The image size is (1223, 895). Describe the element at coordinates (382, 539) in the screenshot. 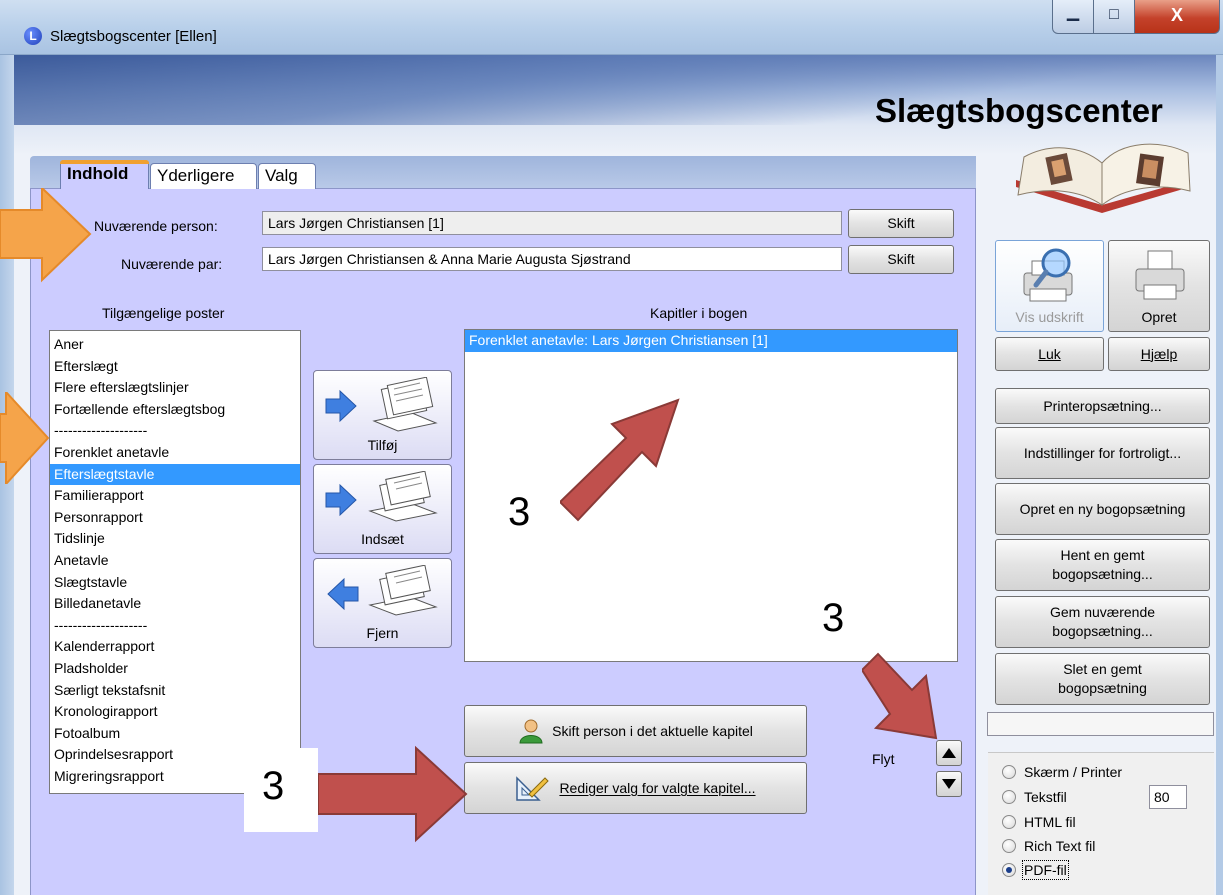

I see `insert-button-label: Indsæt` at that location.